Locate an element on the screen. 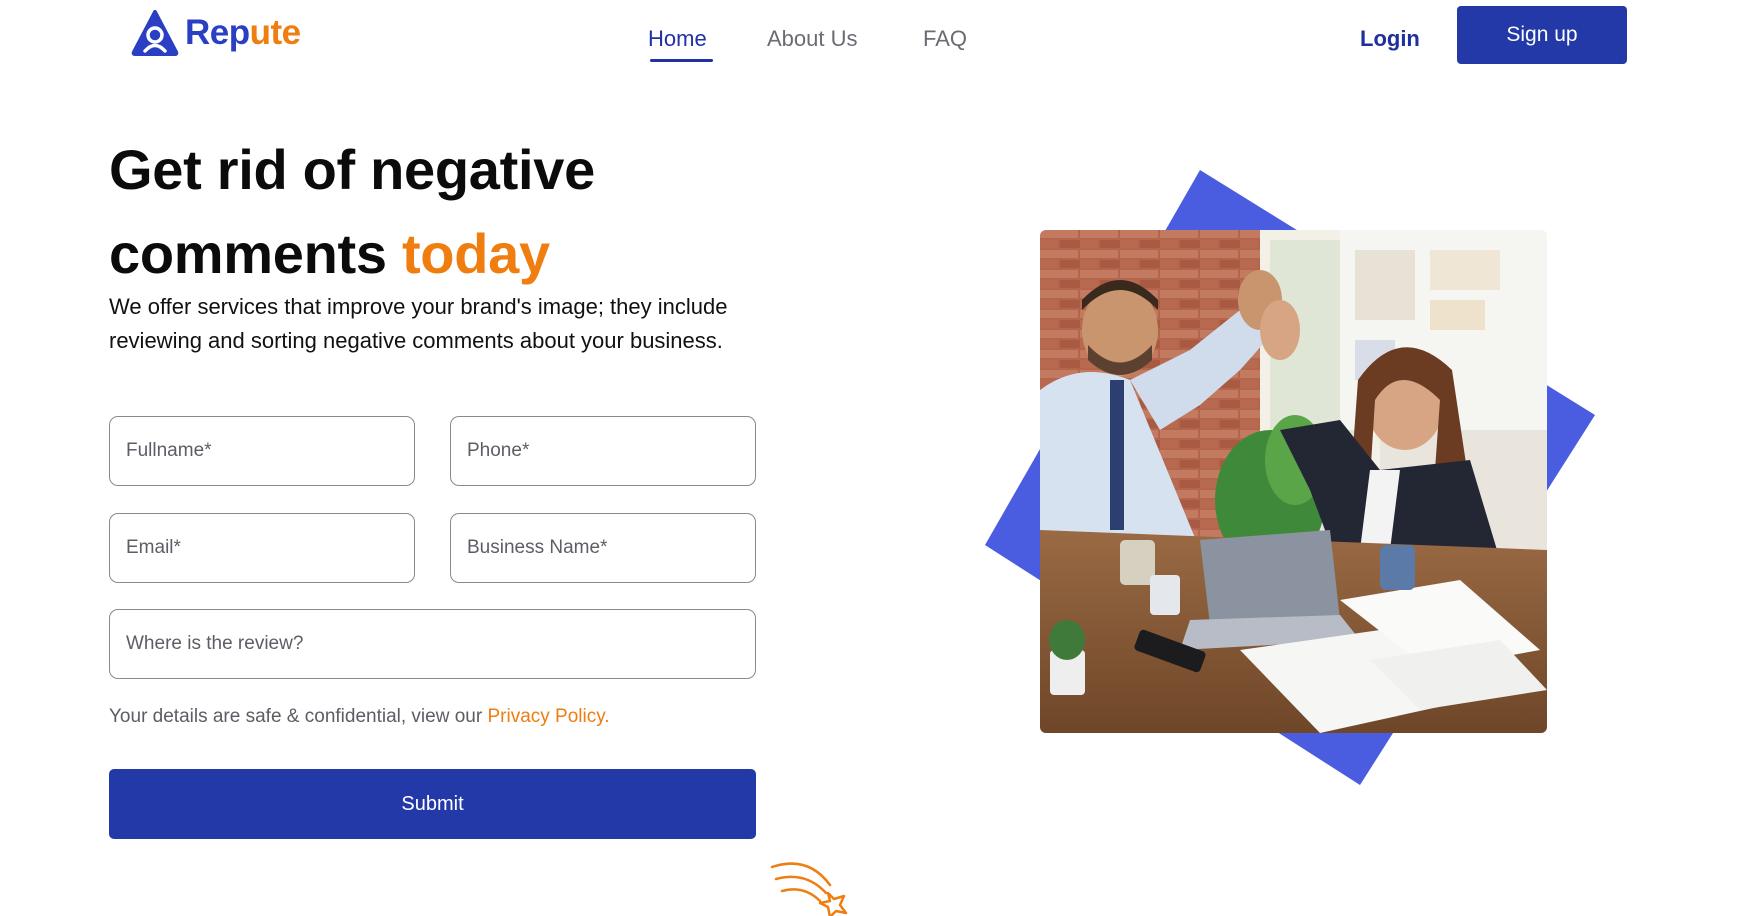 Image resolution: width=1755 pixels, height=916 pixels. signup-button: Sign up is located at coordinates (1542, 35).